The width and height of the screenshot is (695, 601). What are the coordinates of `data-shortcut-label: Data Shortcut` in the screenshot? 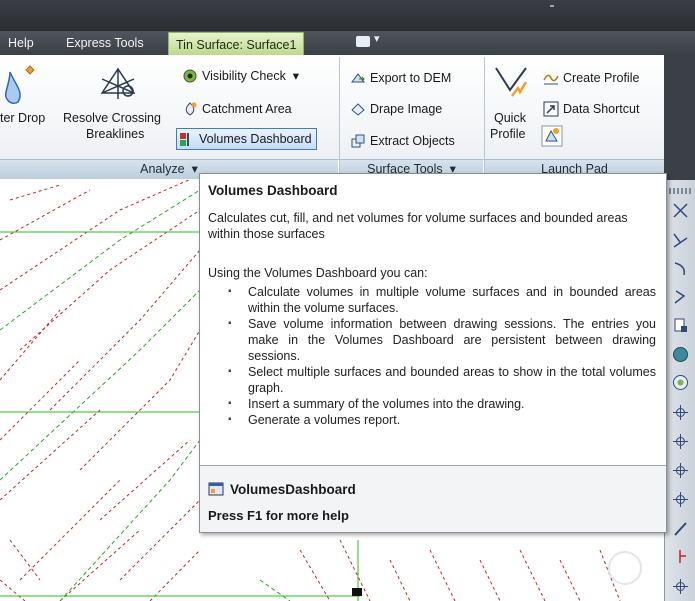 It's located at (601, 109).